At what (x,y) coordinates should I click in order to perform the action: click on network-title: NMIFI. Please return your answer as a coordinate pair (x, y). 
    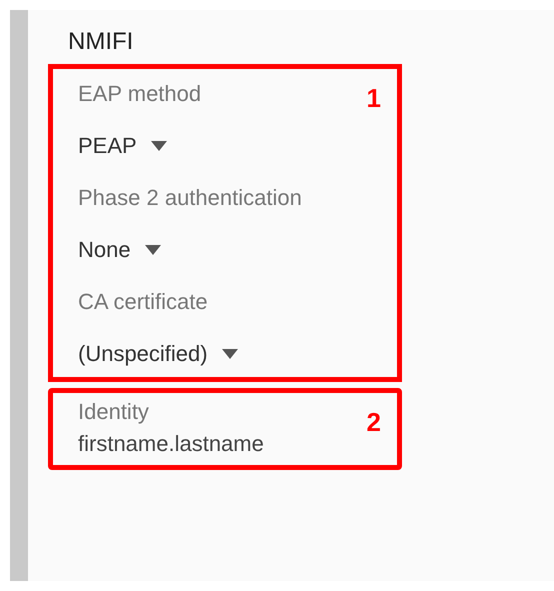
    Looking at the image, I should click on (101, 42).